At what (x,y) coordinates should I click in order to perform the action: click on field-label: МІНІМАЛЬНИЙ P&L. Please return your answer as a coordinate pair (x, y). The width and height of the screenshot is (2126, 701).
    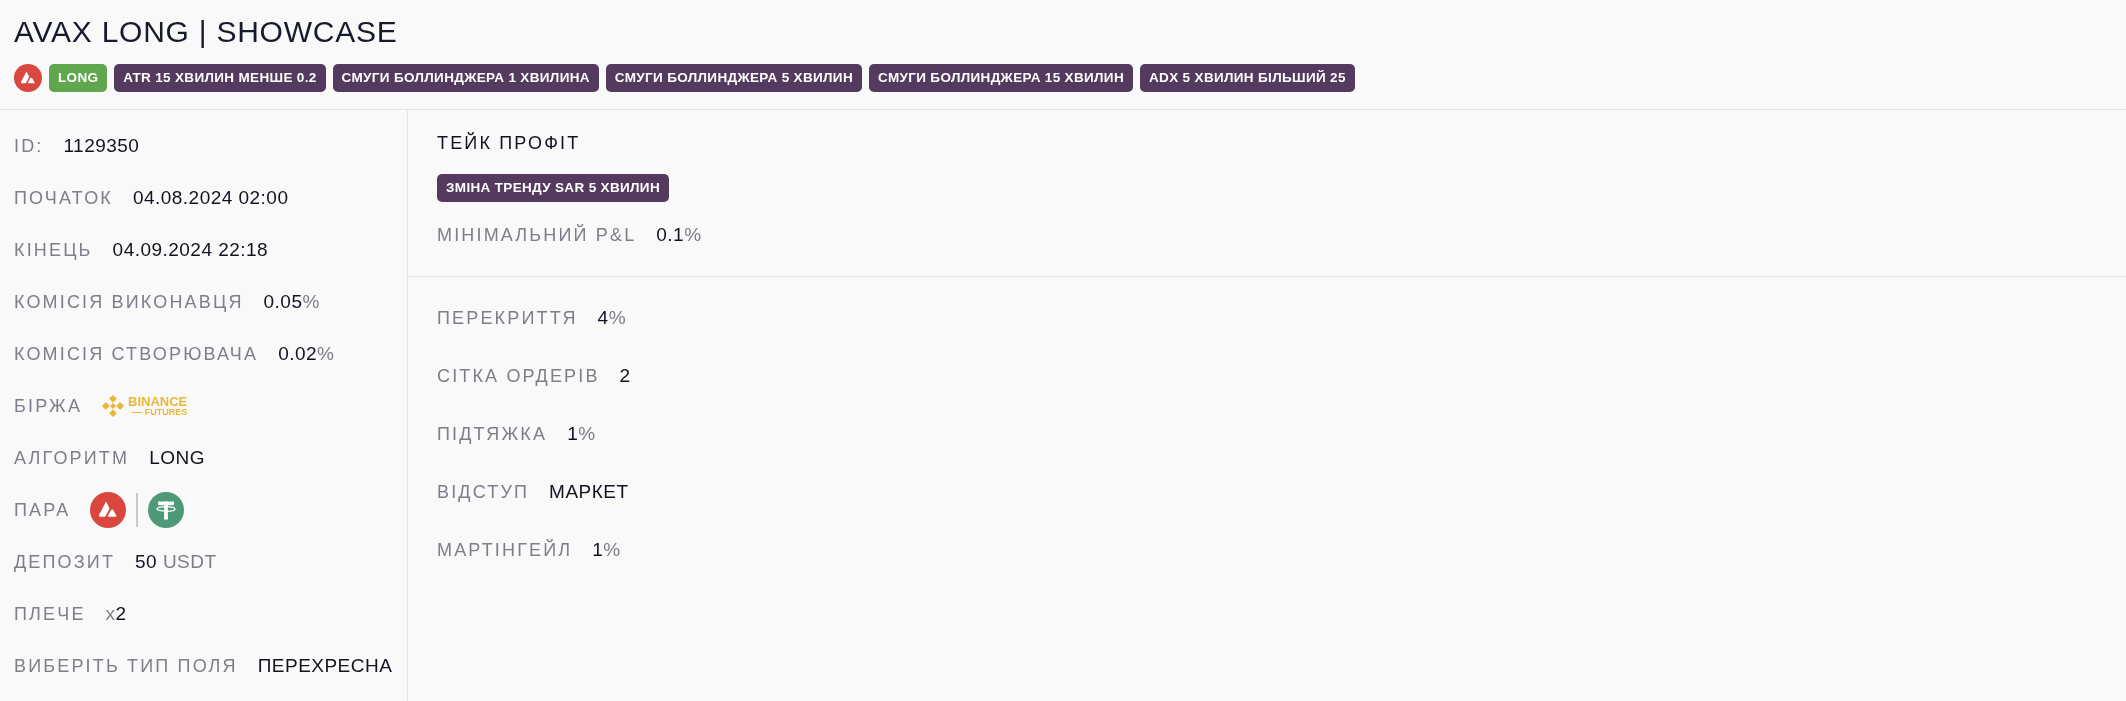
    Looking at the image, I should click on (537, 235).